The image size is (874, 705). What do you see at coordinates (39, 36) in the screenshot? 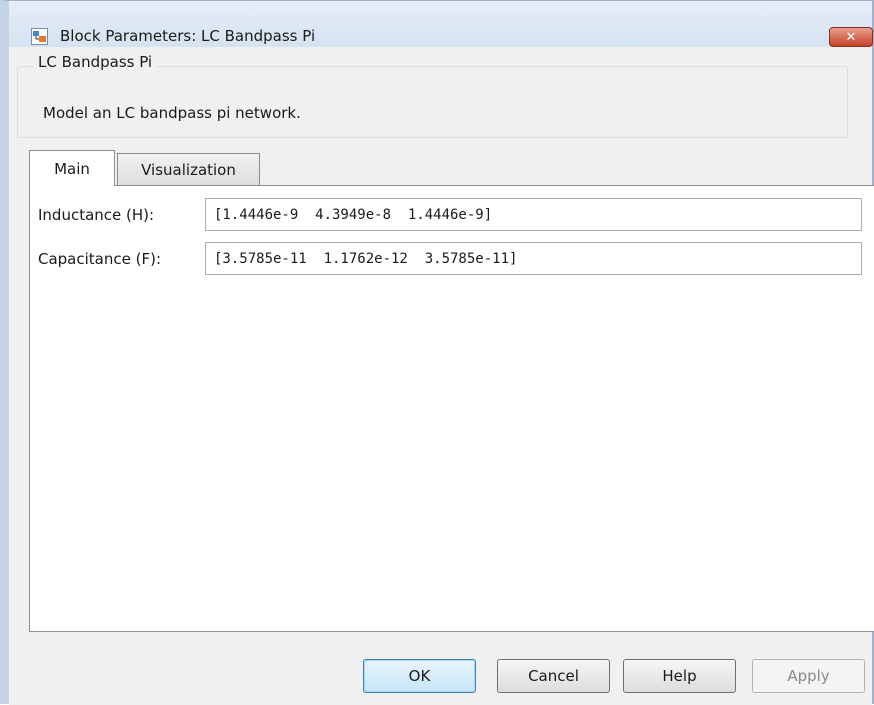
I see `simulink-block-icon` at bounding box center [39, 36].